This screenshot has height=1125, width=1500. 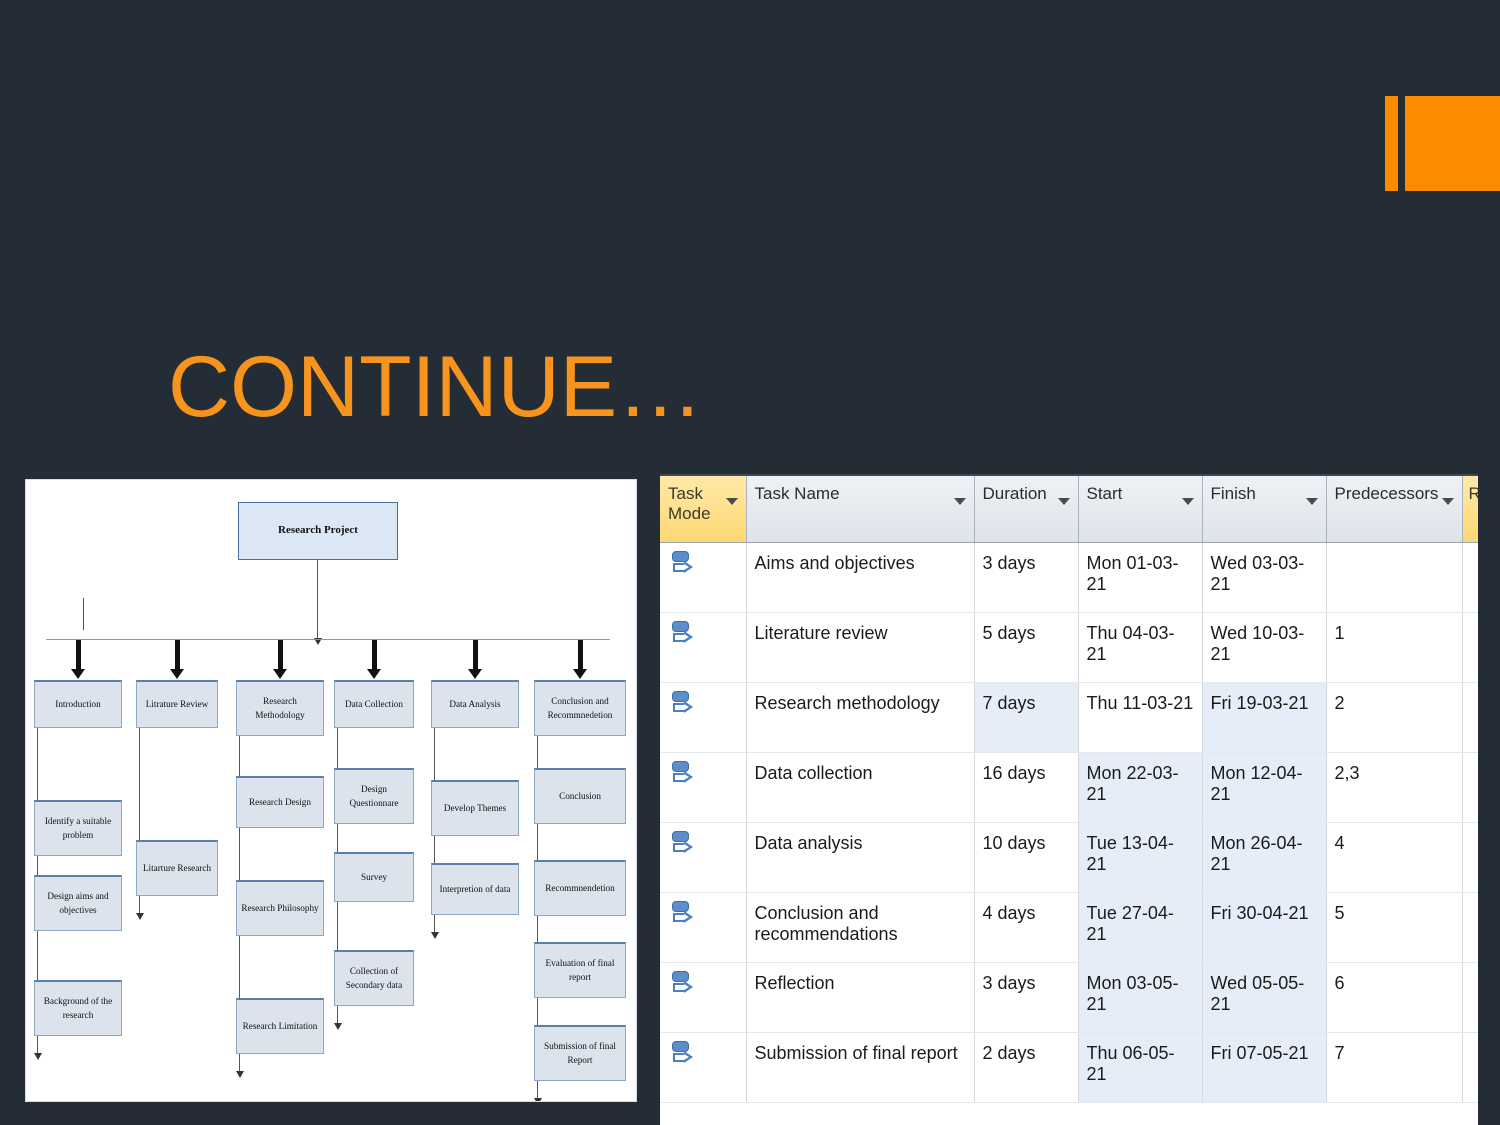 I want to click on column-header-label: Start, so click(x=1104, y=493).